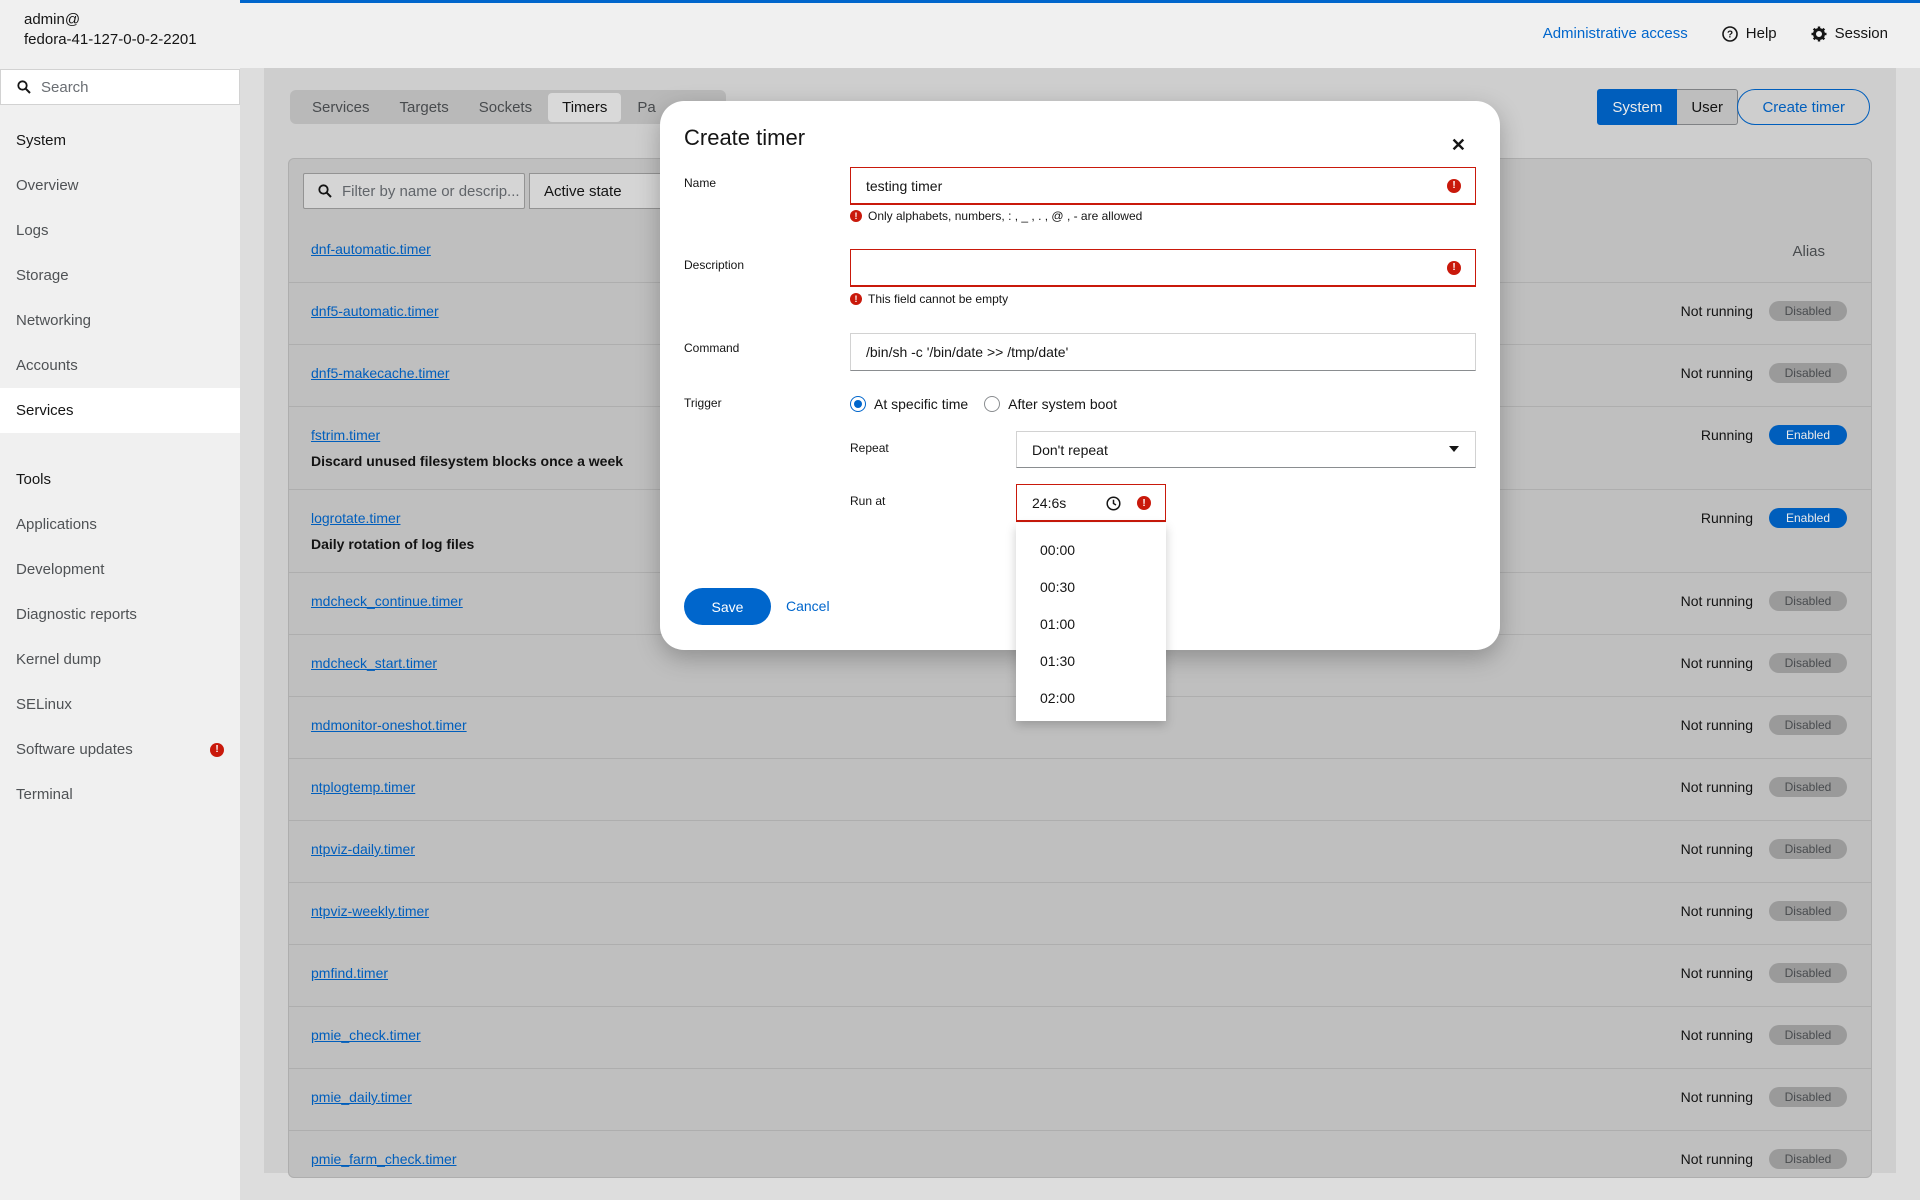  What do you see at coordinates (1454, 449) in the screenshot?
I see `caret-down-icon` at bounding box center [1454, 449].